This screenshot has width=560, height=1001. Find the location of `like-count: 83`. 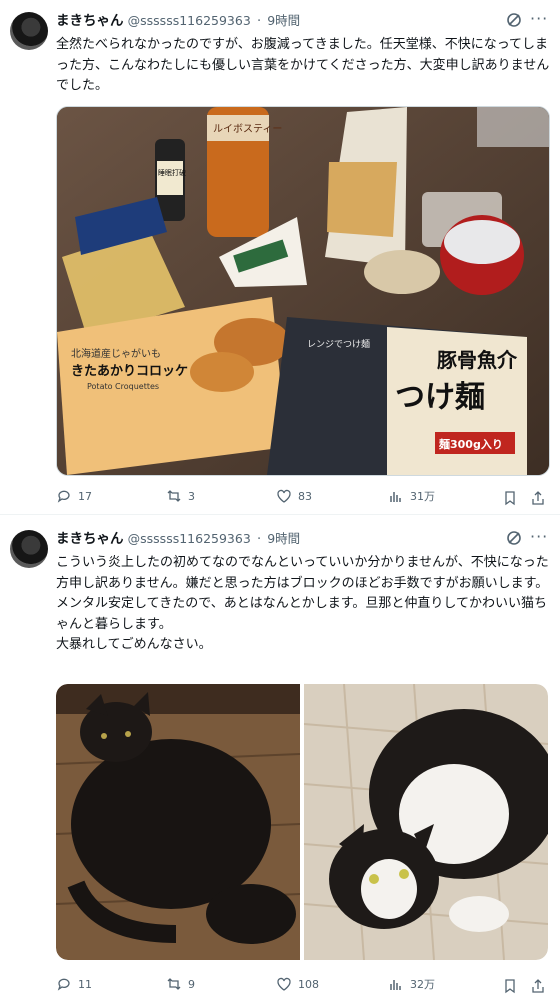

like-count: 83 is located at coordinates (305, 496).